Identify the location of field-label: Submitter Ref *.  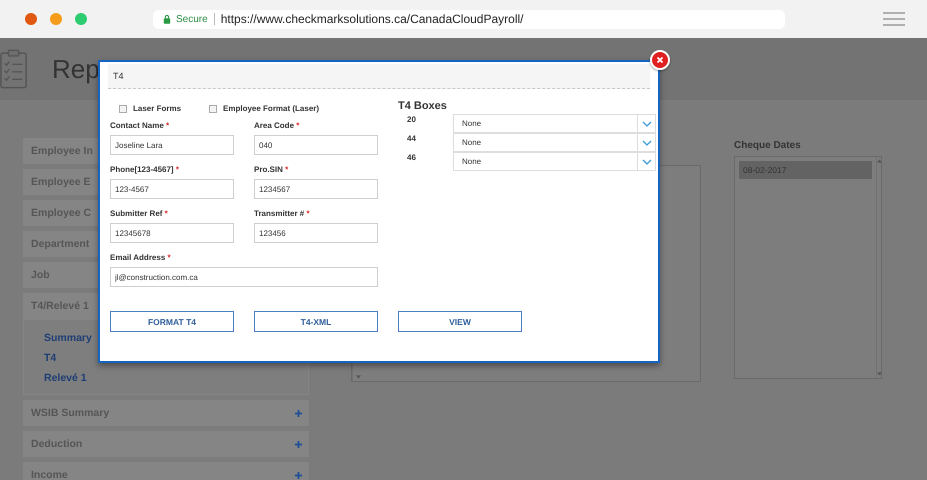
(139, 213).